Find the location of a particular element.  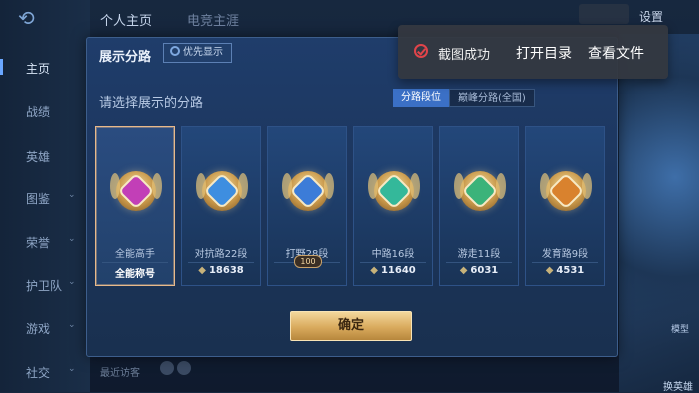

nav-item-label: 英雄 is located at coordinates (38, 157).